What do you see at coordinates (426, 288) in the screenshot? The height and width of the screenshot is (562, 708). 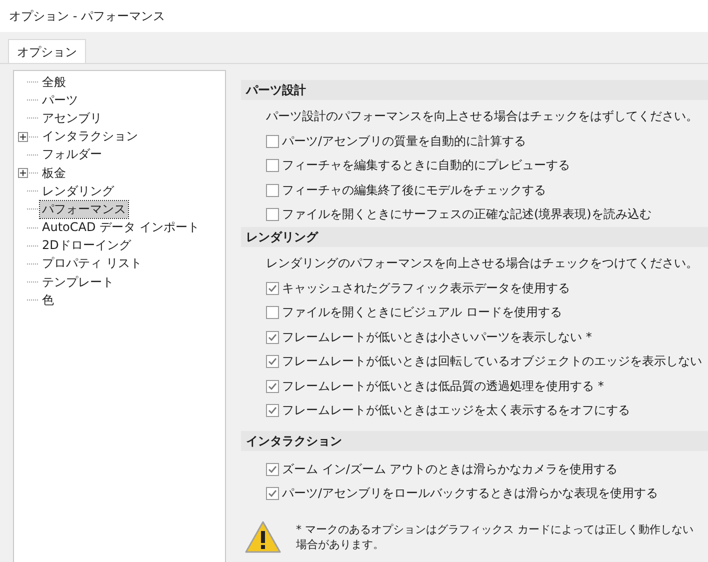 I see `option-label: キャッシュされたグラフィック表示データを使用する` at bounding box center [426, 288].